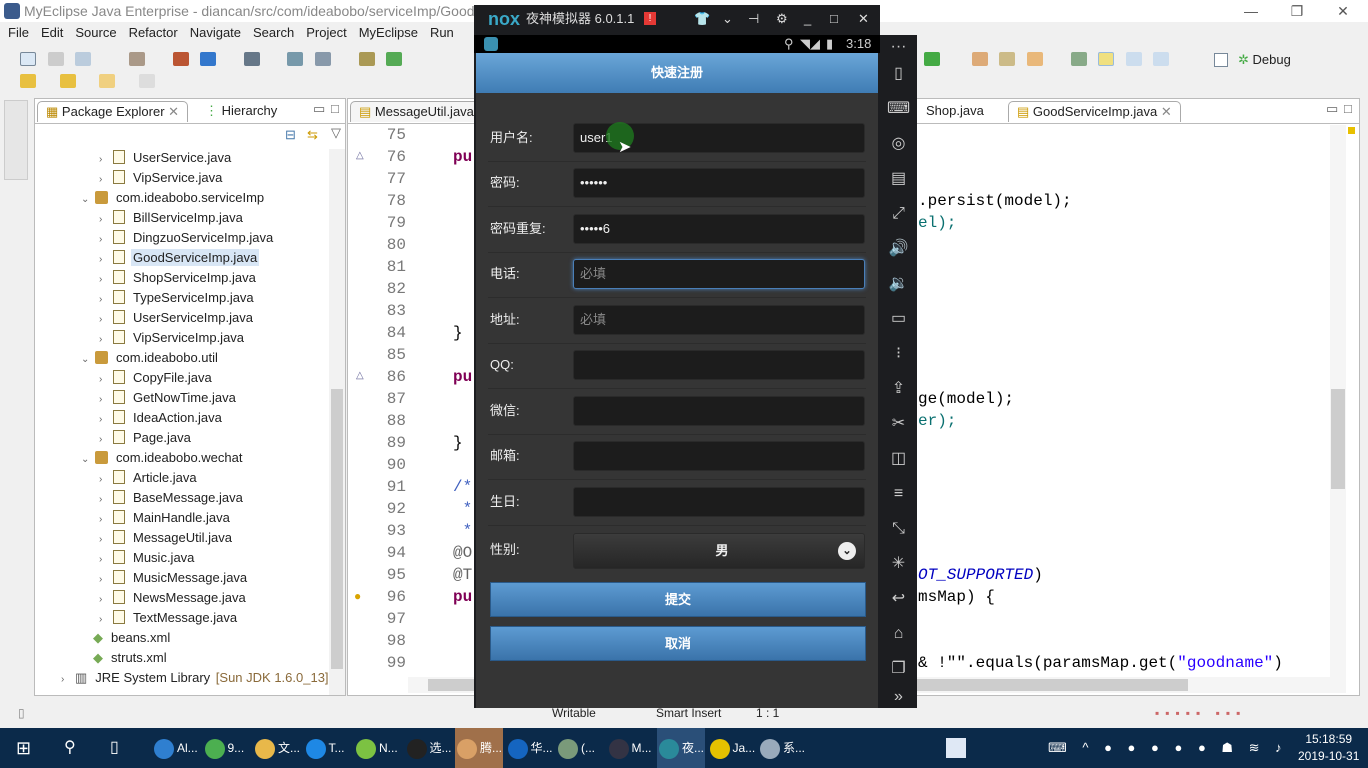 The height and width of the screenshot is (768, 1368). What do you see at coordinates (1264, 60) in the screenshot?
I see `debug-perspective: ✲ Debug` at bounding box center [1264, 60].